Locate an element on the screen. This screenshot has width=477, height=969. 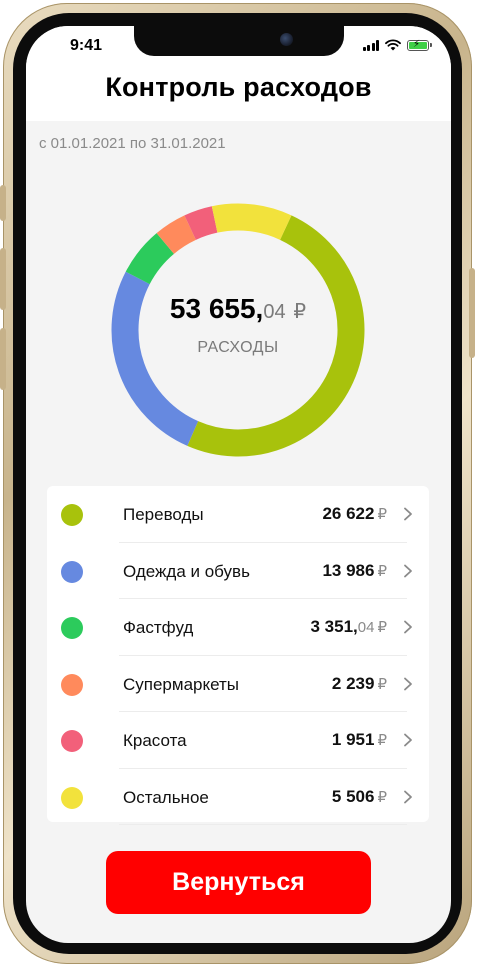
volume-down-button is located at coordinates (3, 359).